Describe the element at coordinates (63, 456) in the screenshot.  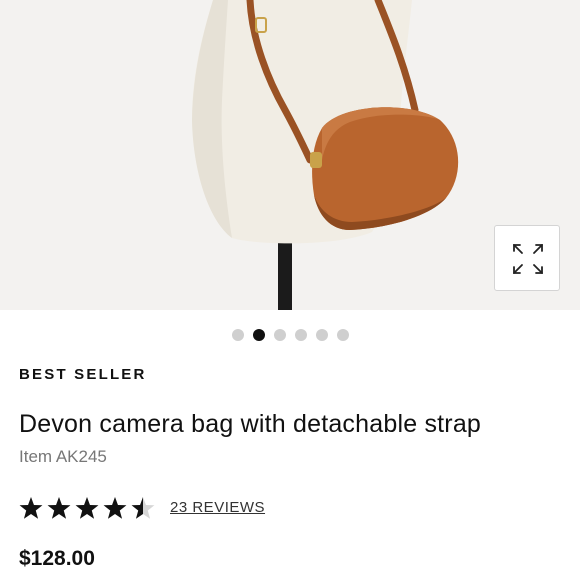
I see `item-code: Item AK245` at that location.